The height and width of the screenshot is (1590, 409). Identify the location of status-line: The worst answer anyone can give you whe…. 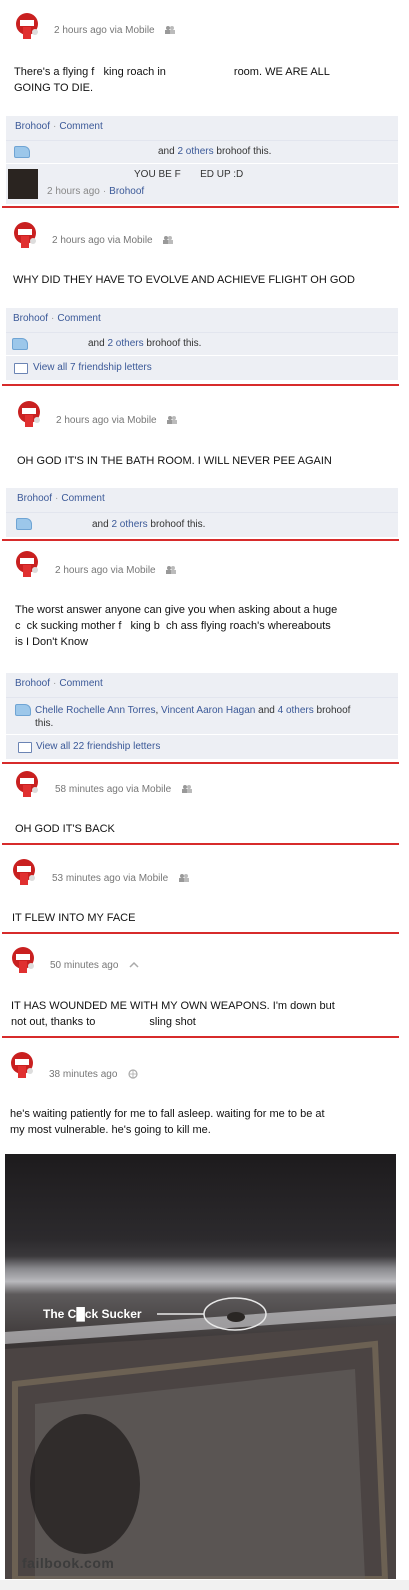
(176, 610).